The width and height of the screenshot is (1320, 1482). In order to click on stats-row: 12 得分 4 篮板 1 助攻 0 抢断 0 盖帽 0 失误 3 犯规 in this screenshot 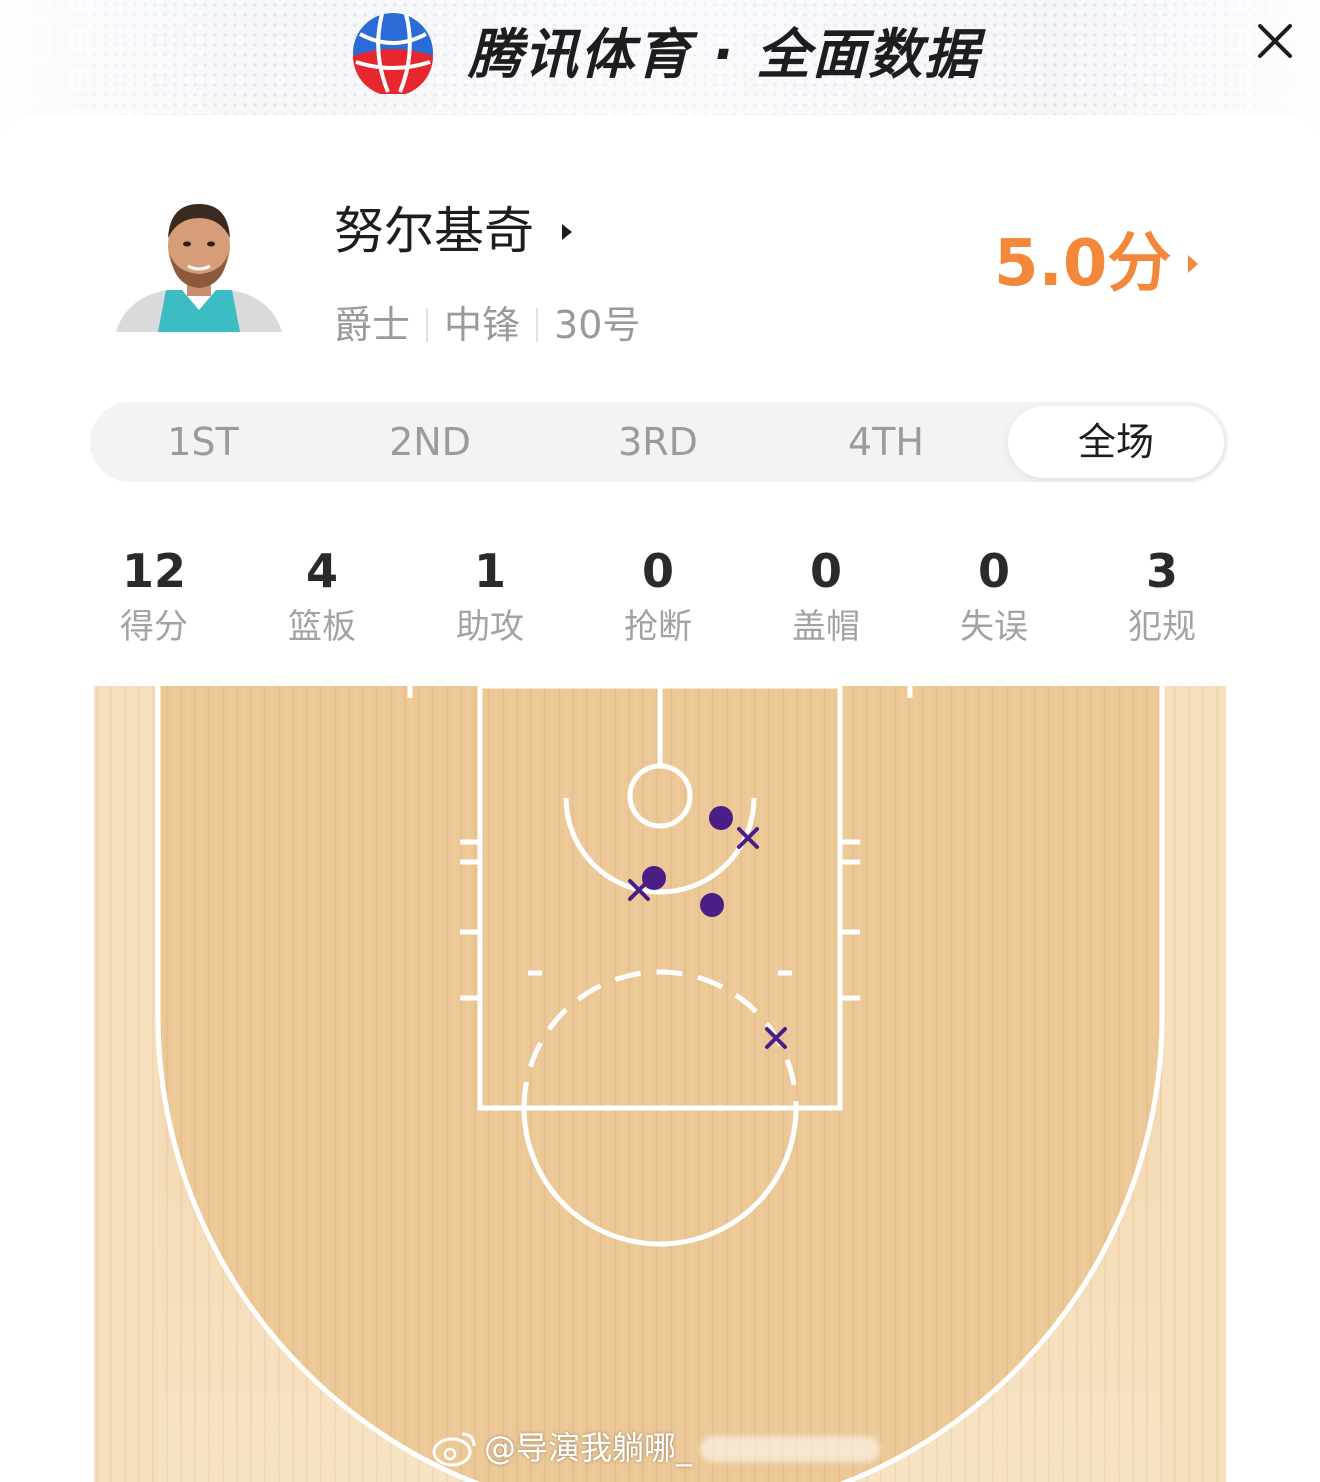, I will do `click(660, 600)`.